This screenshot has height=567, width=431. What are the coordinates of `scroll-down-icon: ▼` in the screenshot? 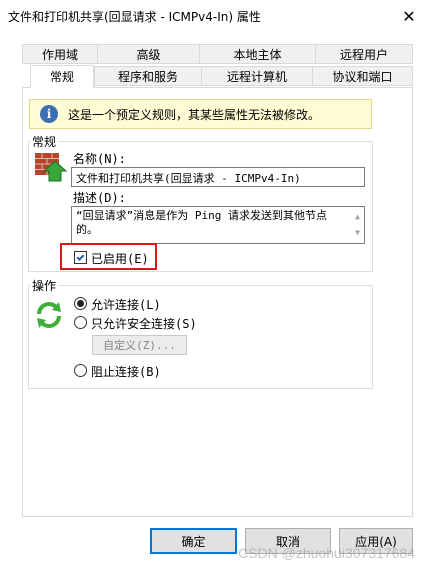 It's located at (357, 233).